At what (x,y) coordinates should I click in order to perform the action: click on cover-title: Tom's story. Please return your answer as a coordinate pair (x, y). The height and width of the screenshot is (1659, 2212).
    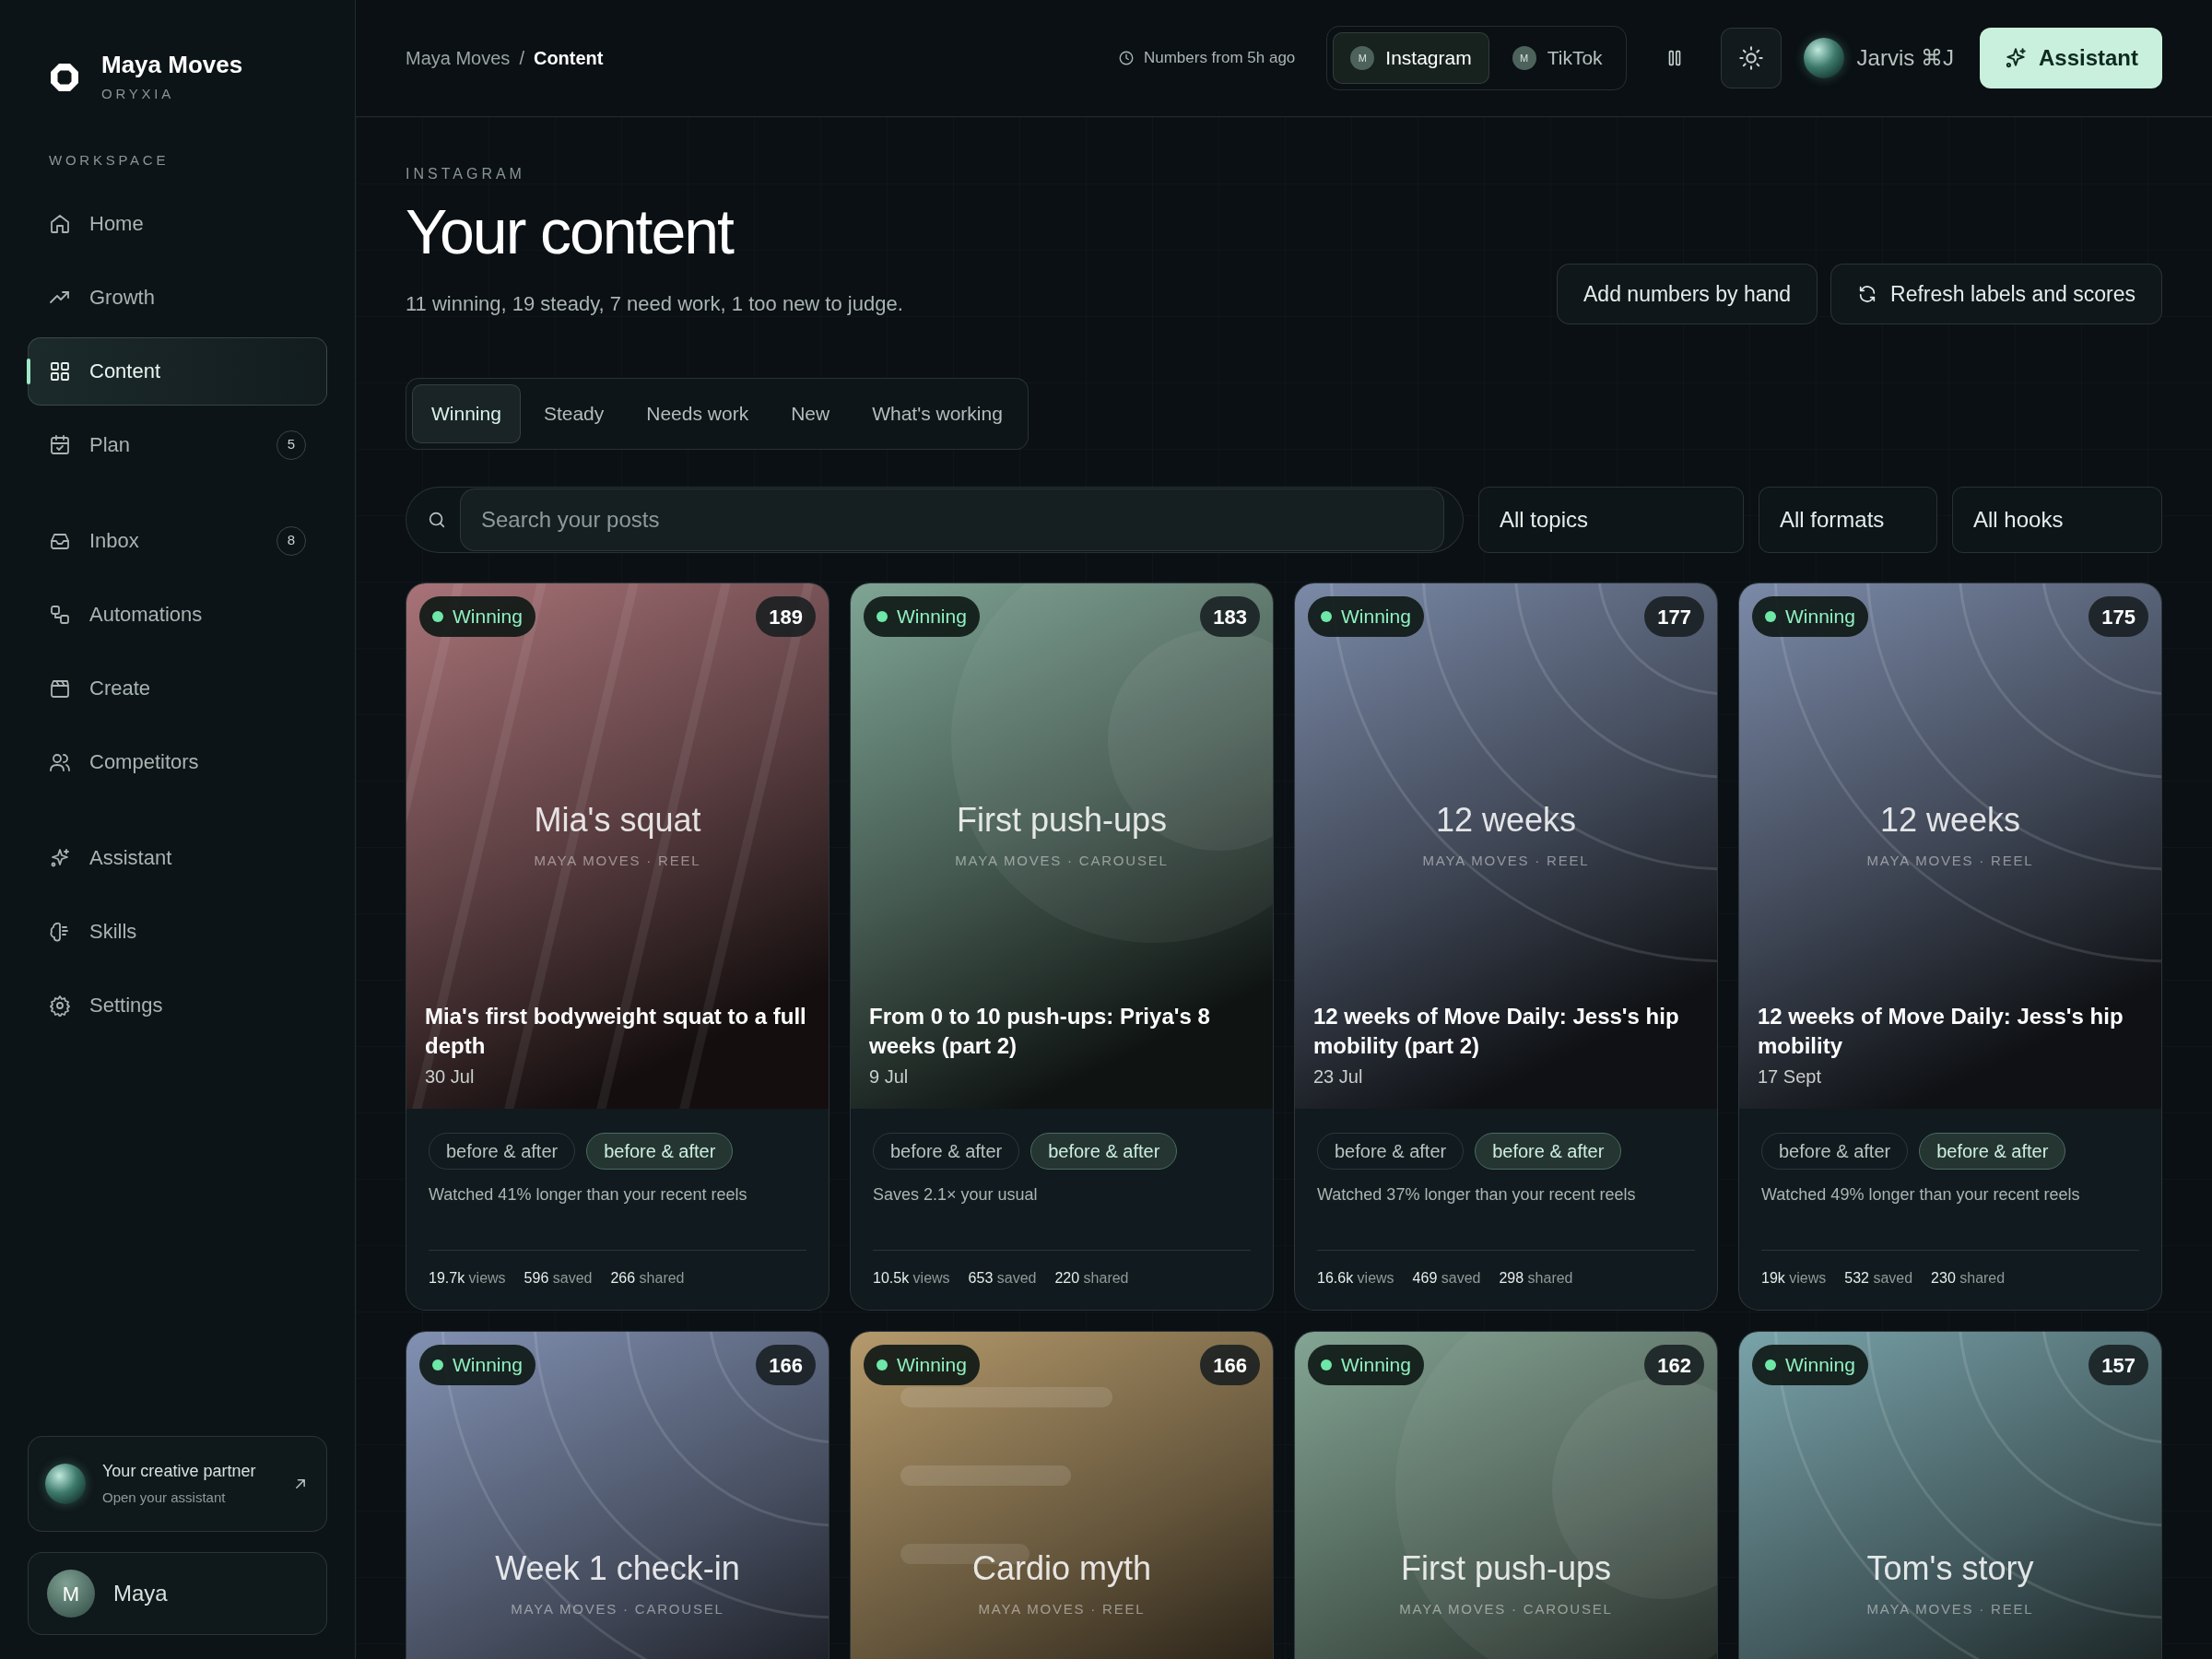
    Looking at the image, I should click on (1950, 1568).